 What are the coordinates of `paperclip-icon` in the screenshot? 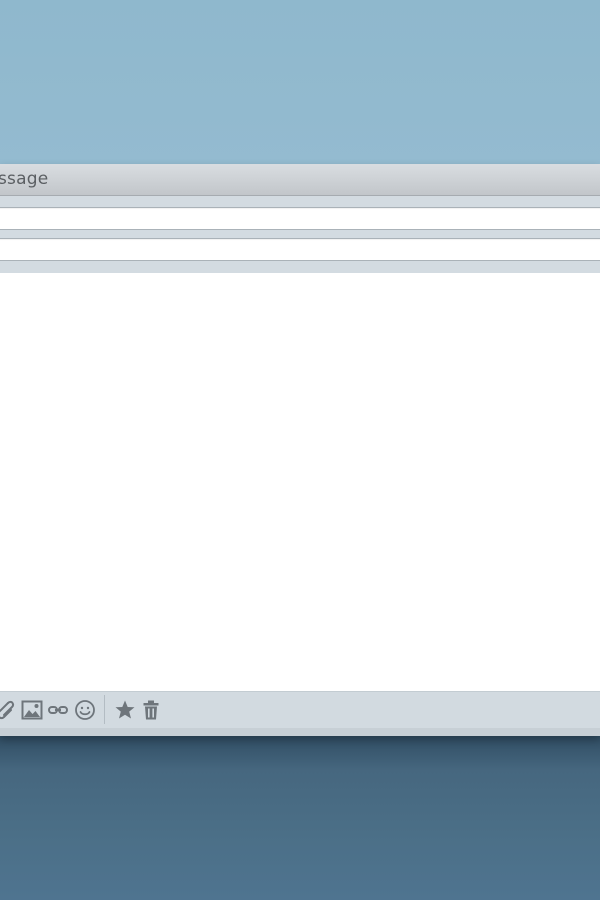 It's located at (8, 710).